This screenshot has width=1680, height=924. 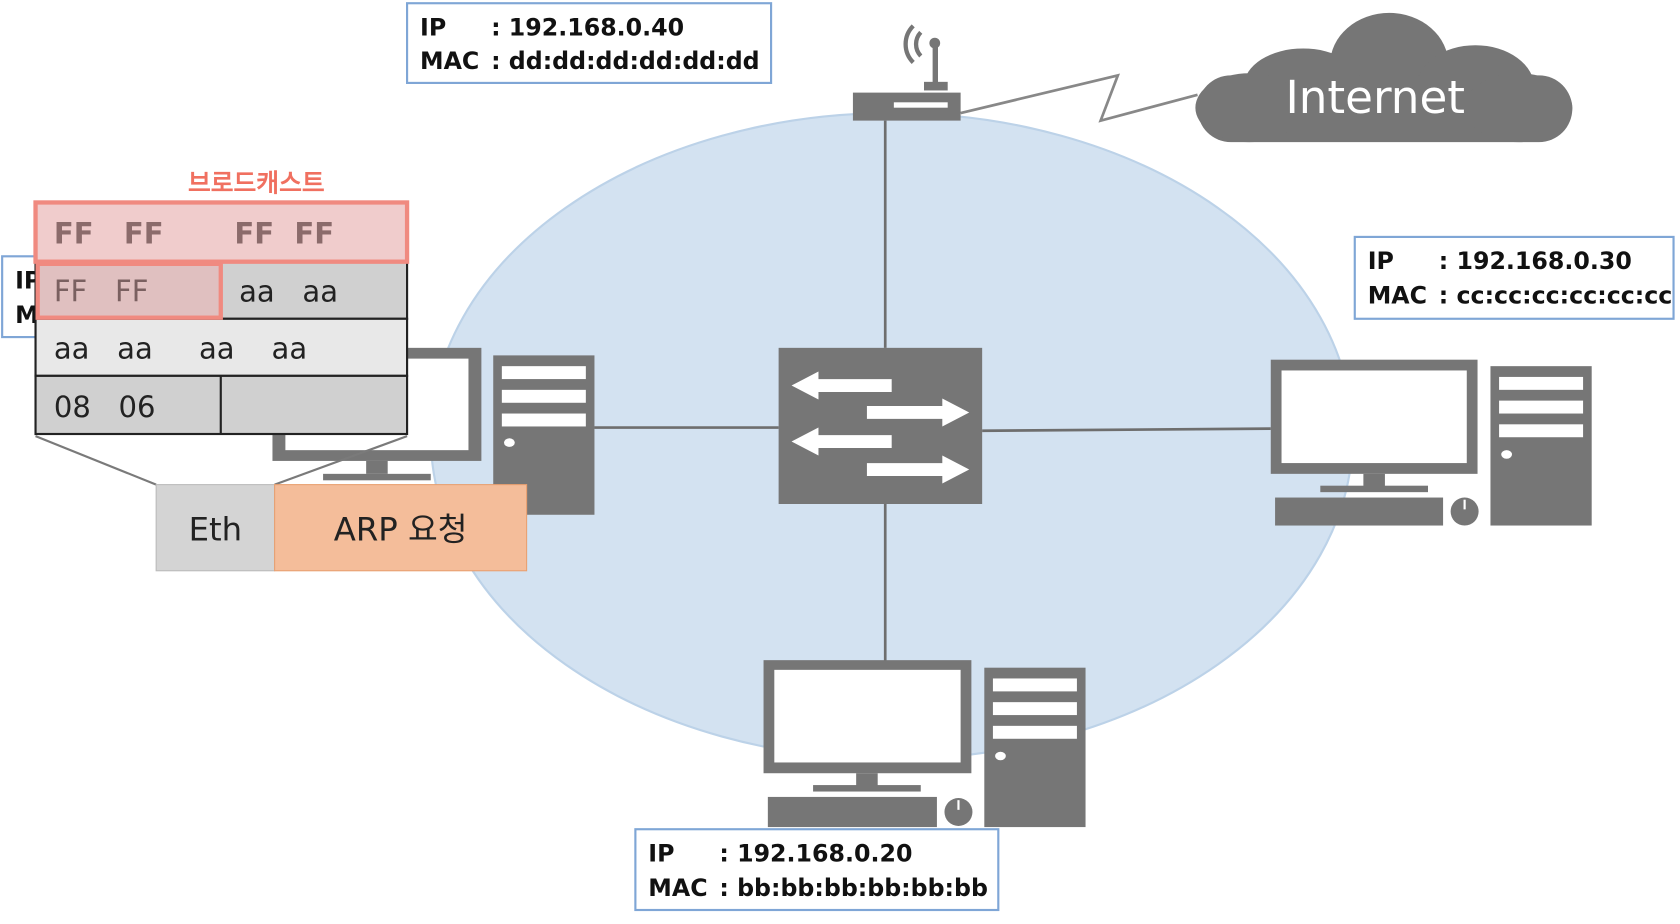 I want to click on router-icon, so click(x=906, y=72).